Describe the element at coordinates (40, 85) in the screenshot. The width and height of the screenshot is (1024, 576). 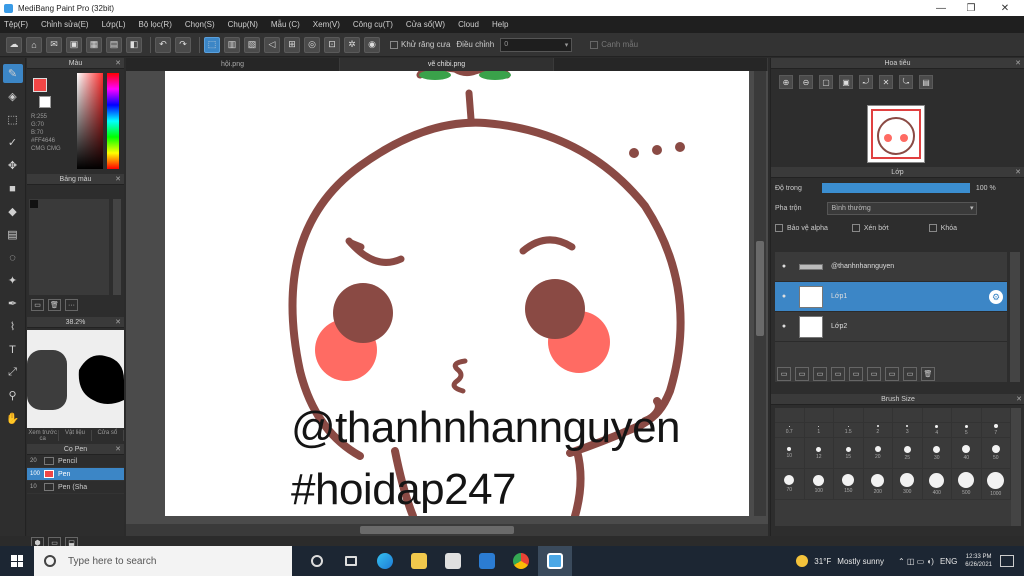
I see `foreground-color-swatch` at that location.